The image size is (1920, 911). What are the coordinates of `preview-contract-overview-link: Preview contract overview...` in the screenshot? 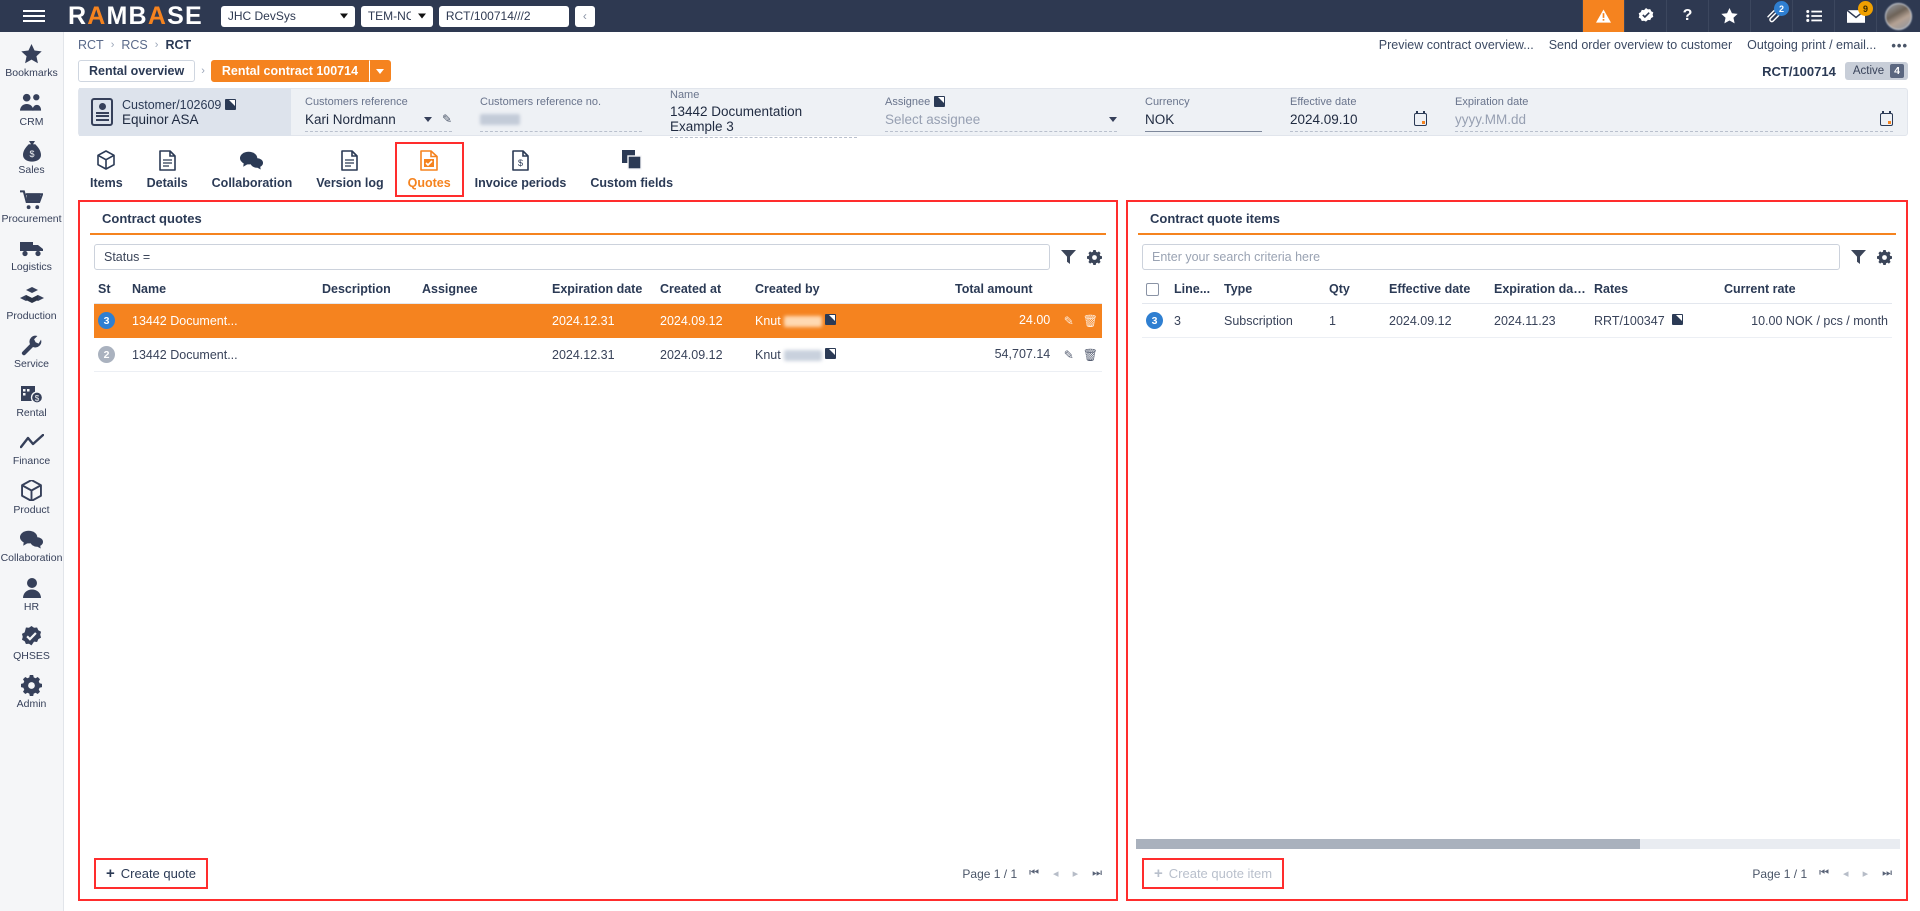 It's located at (1456, 45).